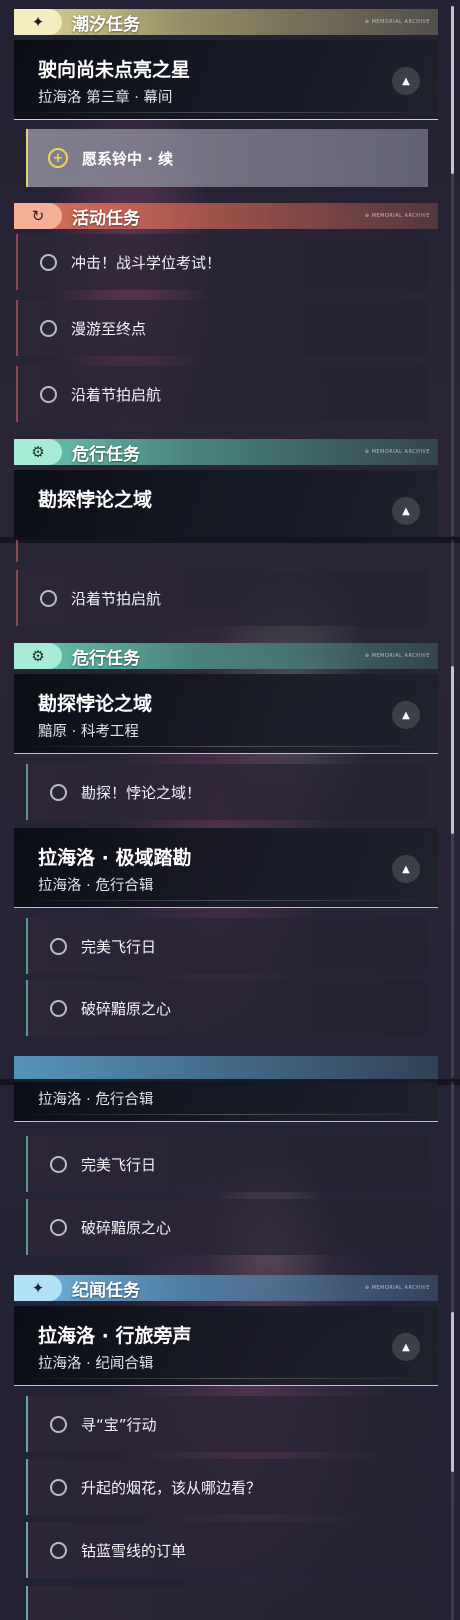 This screenshot has width=460, height=1620. Describe the element at coordinates (226, 1102) in the screenshot. I see `quest-card-polar: 拉海洛 · 危行合辑` at that location.